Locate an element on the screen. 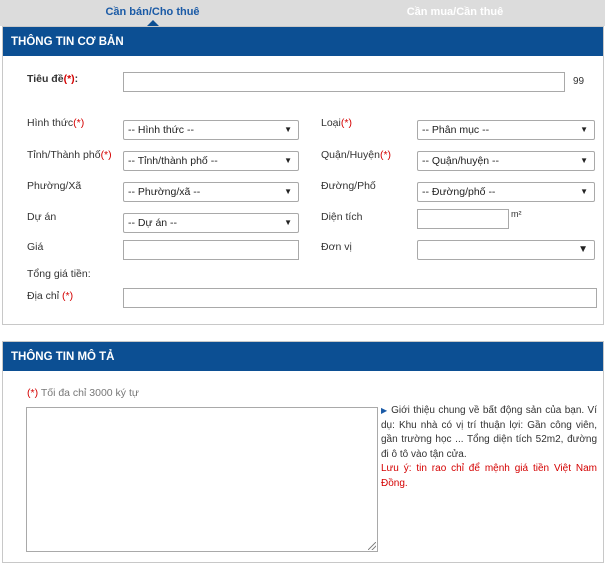  total-price-label: Tổng giá tiền: is located at coordinates (59, 274).